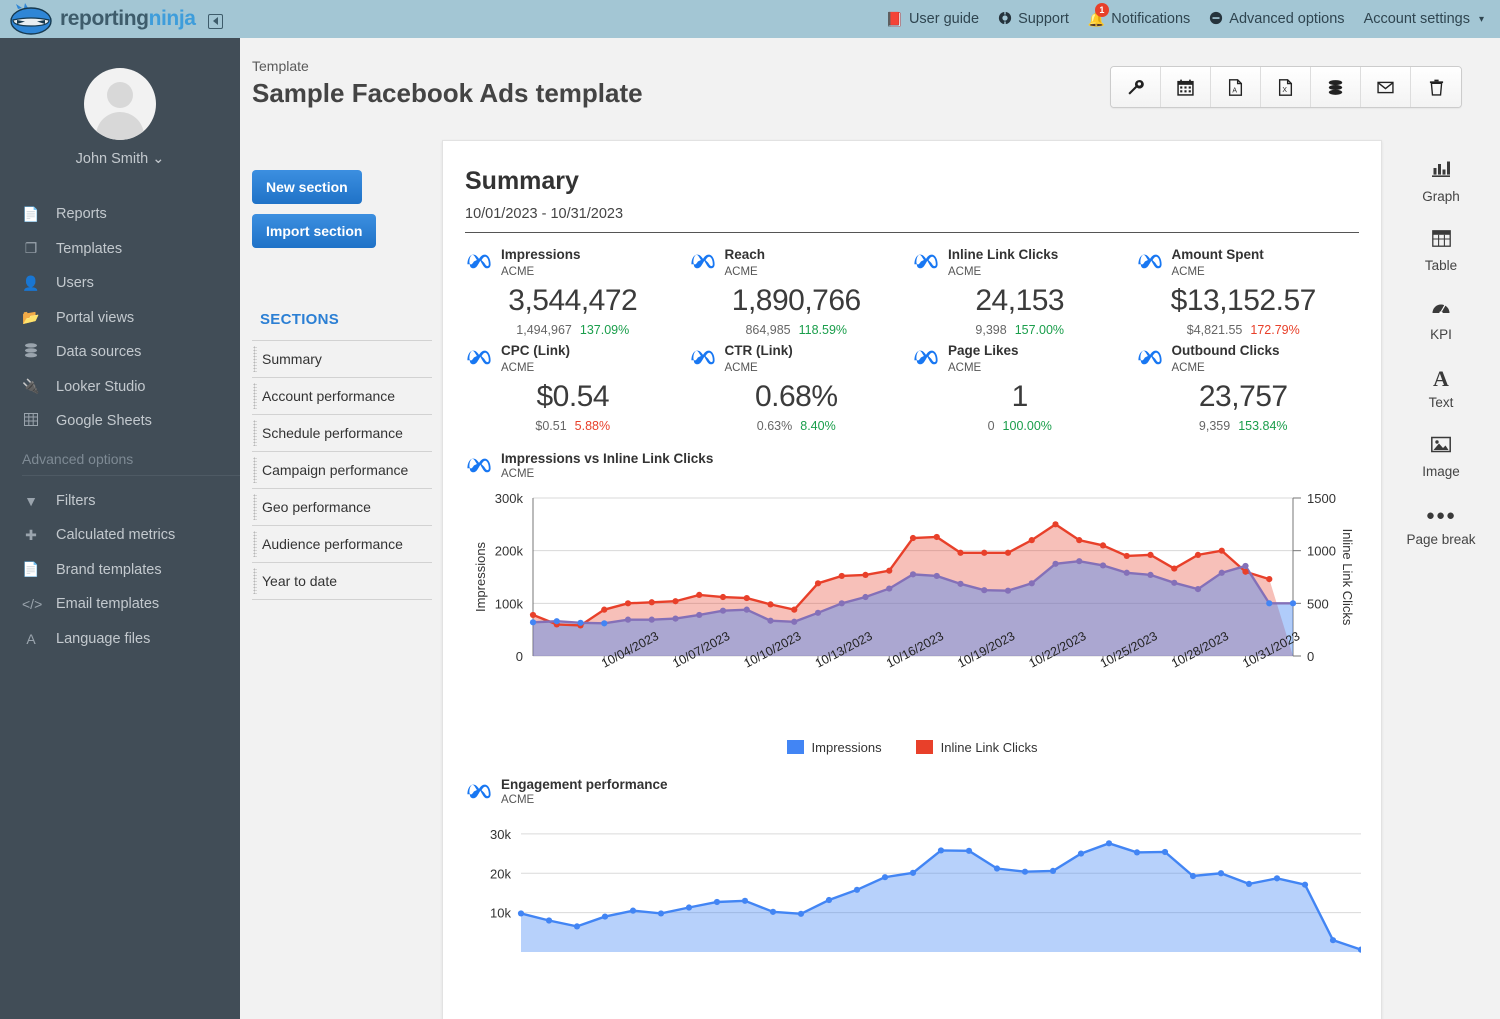  What do you see at coordinates (120, 570) in the screenshot?
I see `sidebar-item-brand-templates: 📄 Brand templates` at bounding box center [120, 570].